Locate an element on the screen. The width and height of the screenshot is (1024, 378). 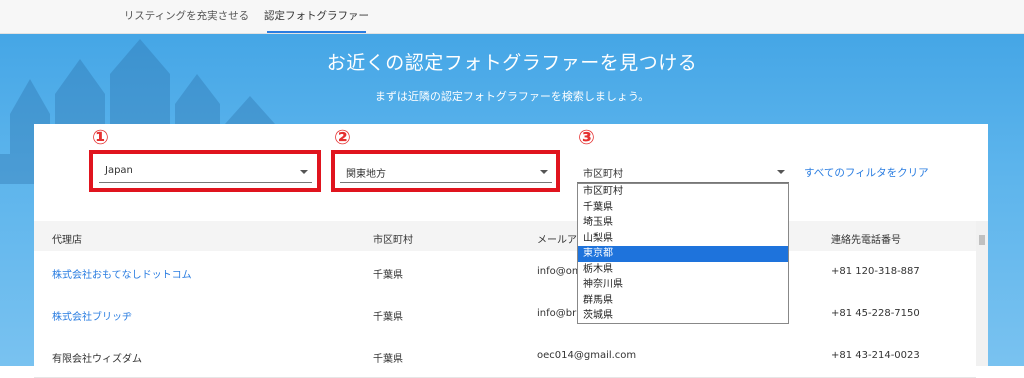
clear-all-filters-link: すべてのフィルタをクリア is located at coordinates (866, 172).